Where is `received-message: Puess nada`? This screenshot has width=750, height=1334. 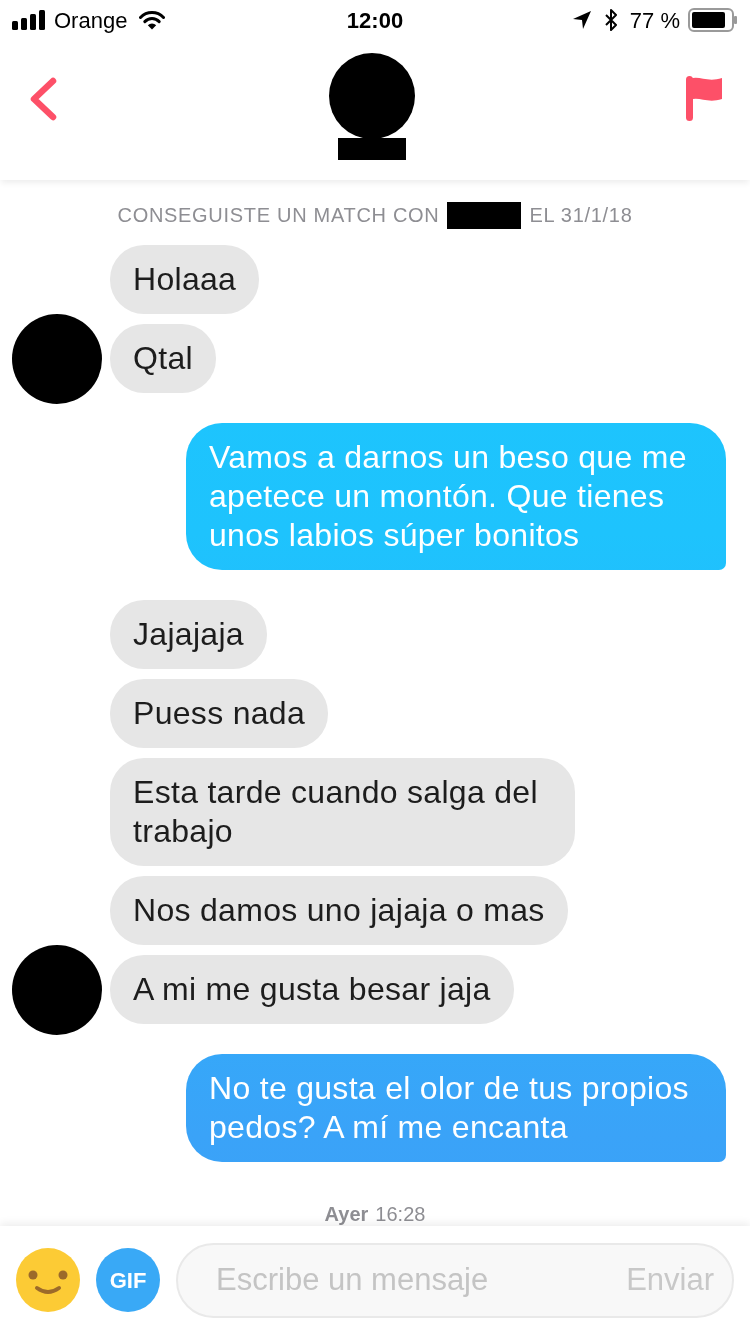
received-message: Puess nada is located at coordinates (219, 713).